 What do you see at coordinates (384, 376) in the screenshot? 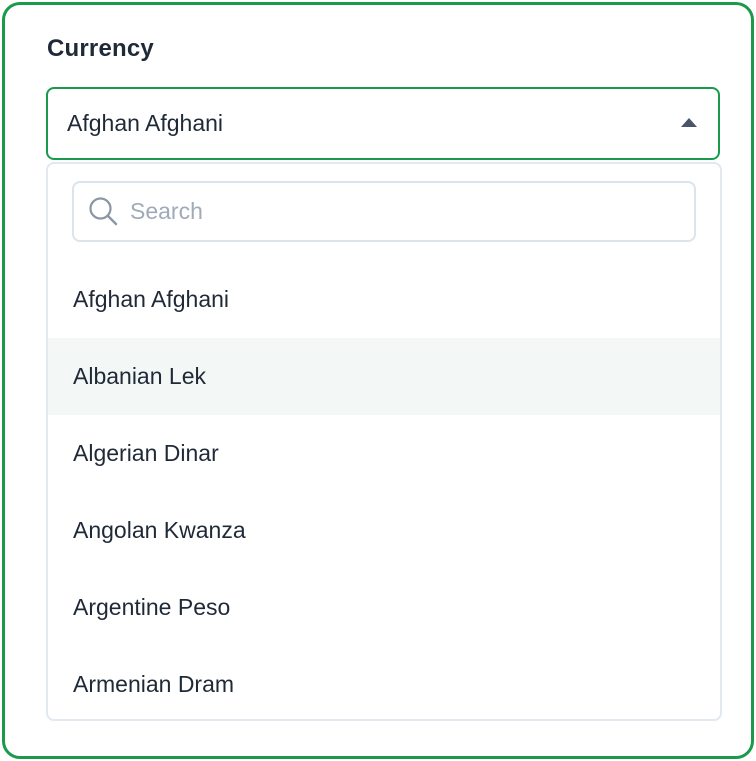
I see `option-albanian-lek: Albanian Lek` at bounding box center [384, 376].